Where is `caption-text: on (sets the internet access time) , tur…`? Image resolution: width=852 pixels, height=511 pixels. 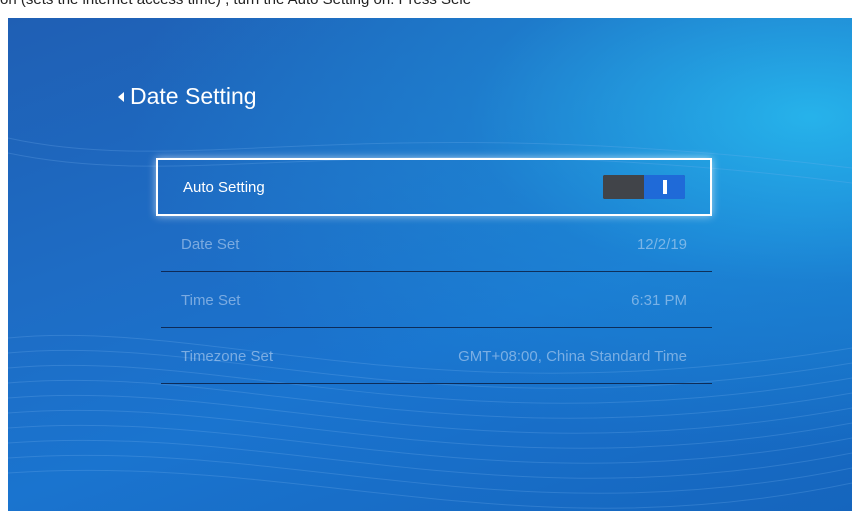 caption-text: on (sets the internet access time) , tur… is located at coordinates (426, 5).